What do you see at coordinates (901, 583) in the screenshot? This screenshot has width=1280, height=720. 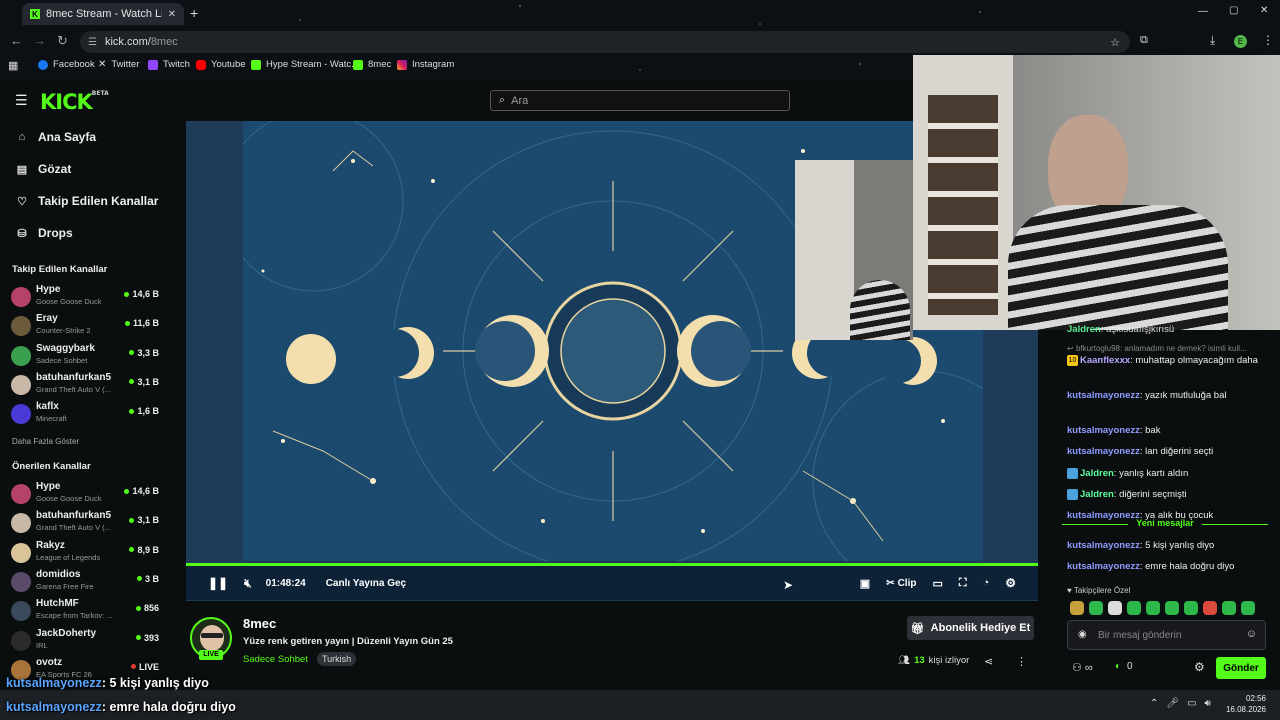 I see `clip-button: ✂ Clip` at bounding box center [901, 583].